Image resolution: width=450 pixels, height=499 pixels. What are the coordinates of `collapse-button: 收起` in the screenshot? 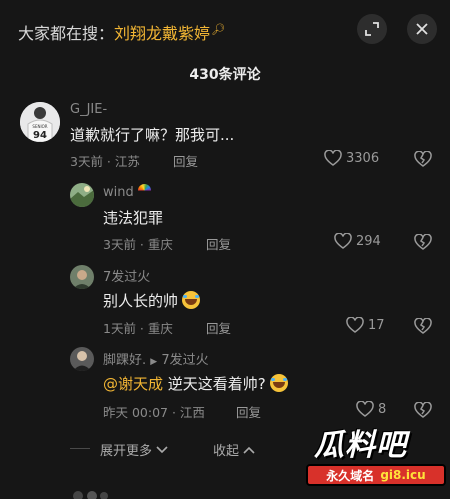 It's located at (234, 449).